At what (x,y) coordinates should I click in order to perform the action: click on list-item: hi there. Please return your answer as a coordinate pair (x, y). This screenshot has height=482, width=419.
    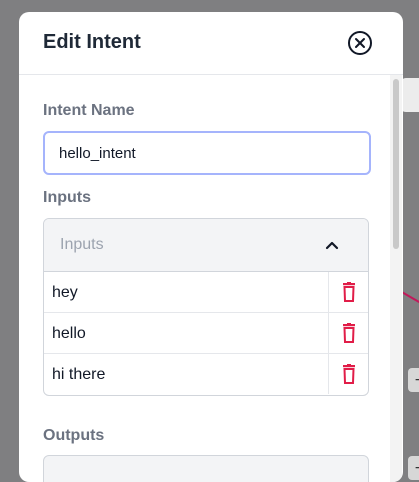
    Looking at the image, I should click on (206, 374).